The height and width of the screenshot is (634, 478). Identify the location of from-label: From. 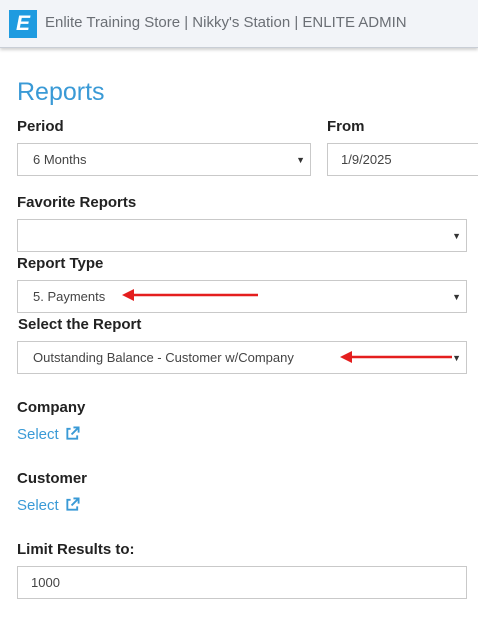
(346, 126).